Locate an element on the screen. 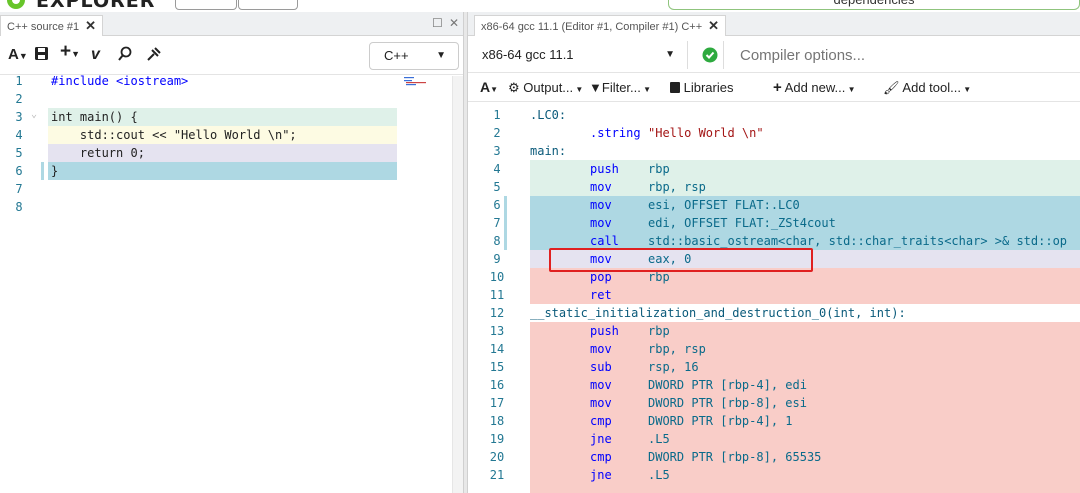 The height and width of the screenshot is (493, 1080). close-pane-icon: ✕ is located at coordinates (454, 23).